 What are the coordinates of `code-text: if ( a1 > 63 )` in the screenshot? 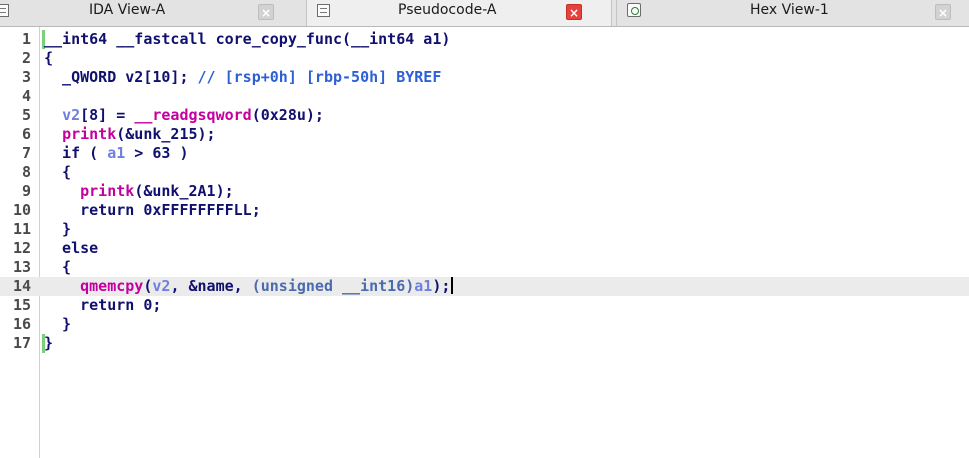 It's located at (116, 153).